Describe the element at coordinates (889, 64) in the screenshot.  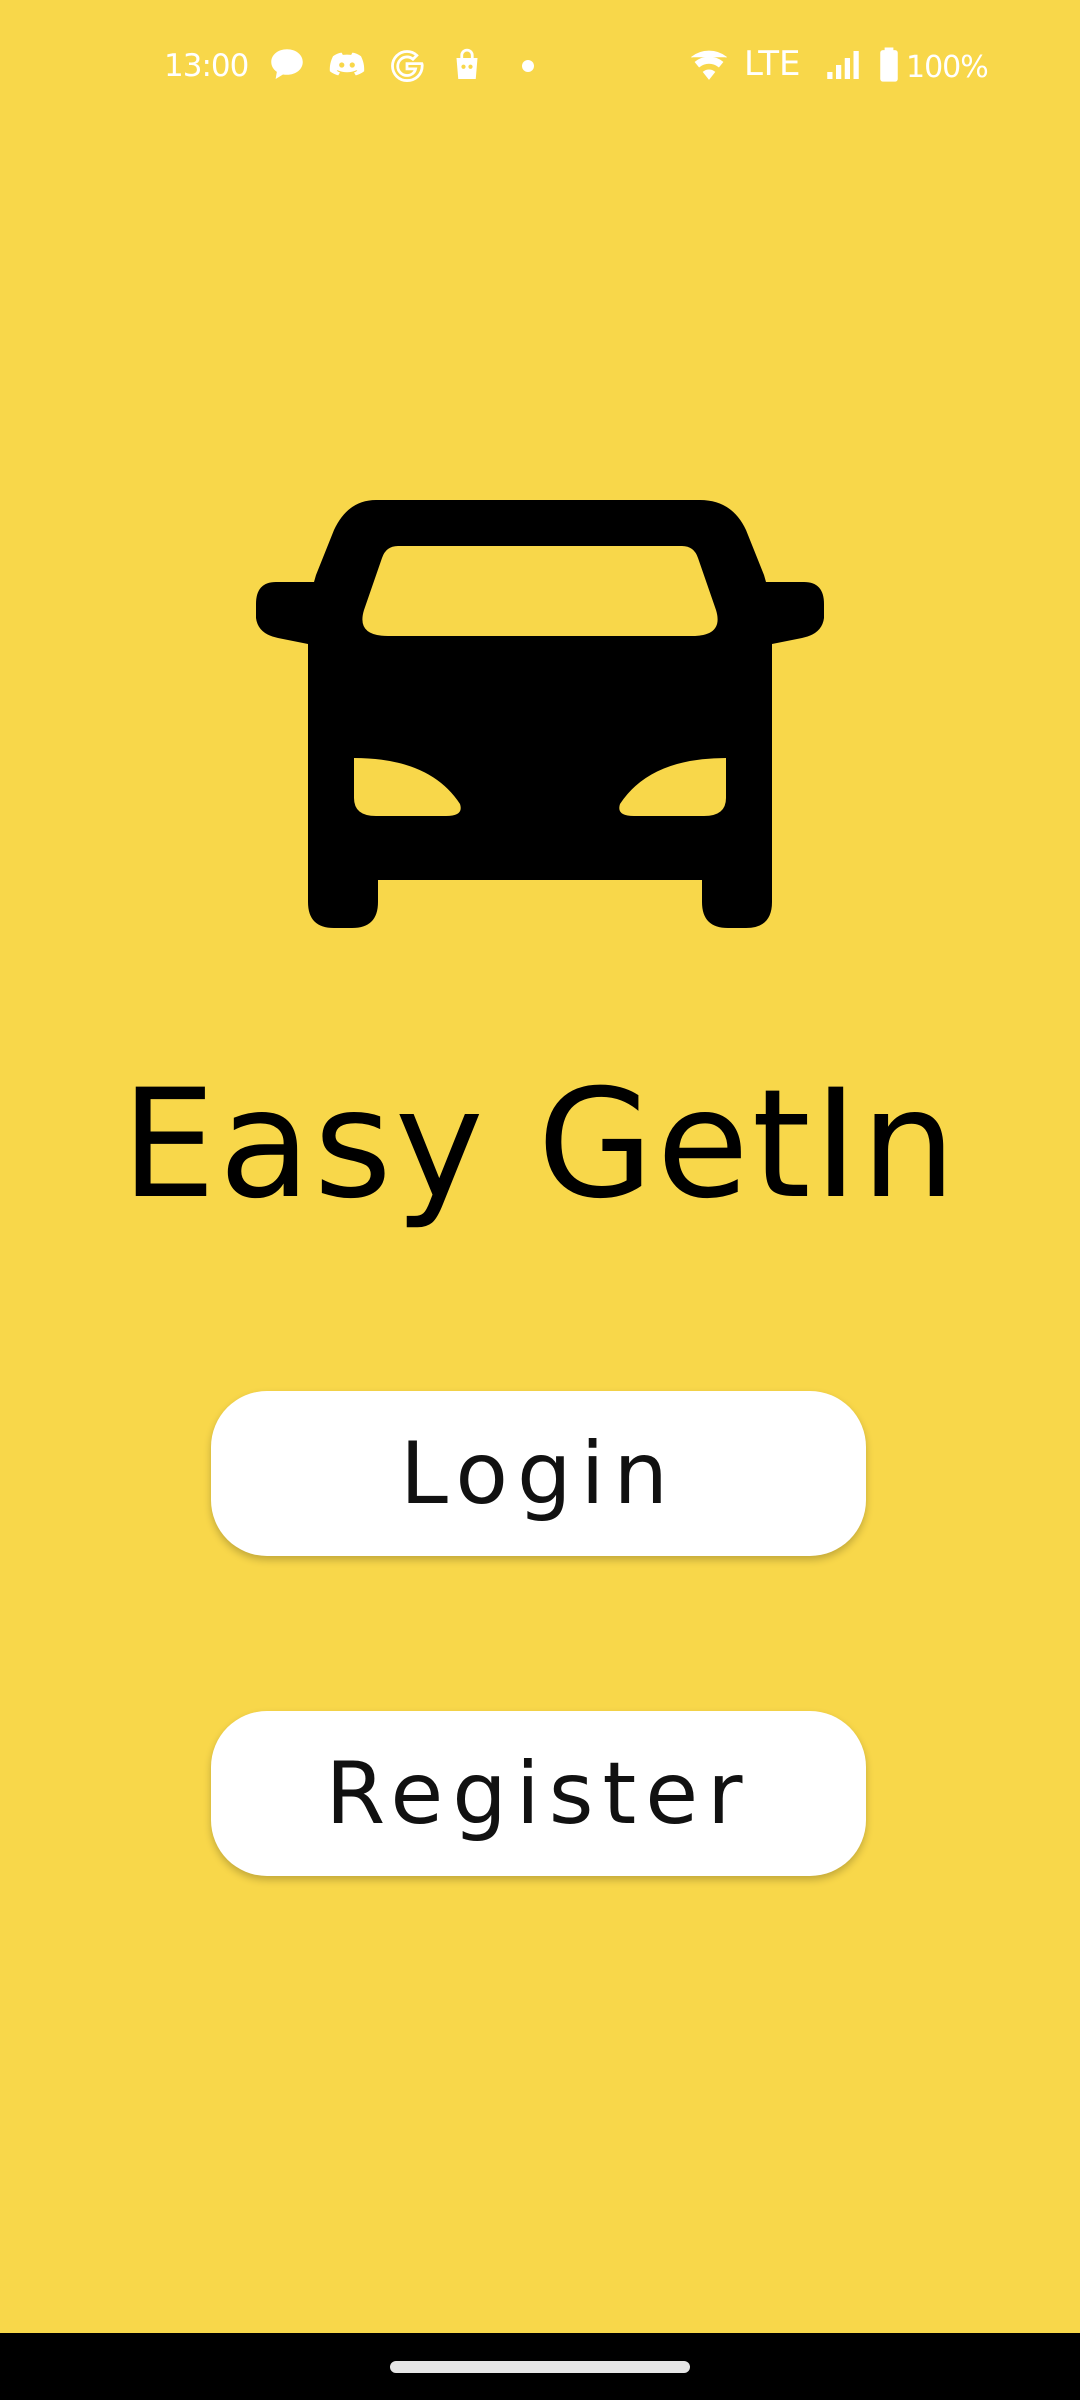
I see `battery-icon` at that location.